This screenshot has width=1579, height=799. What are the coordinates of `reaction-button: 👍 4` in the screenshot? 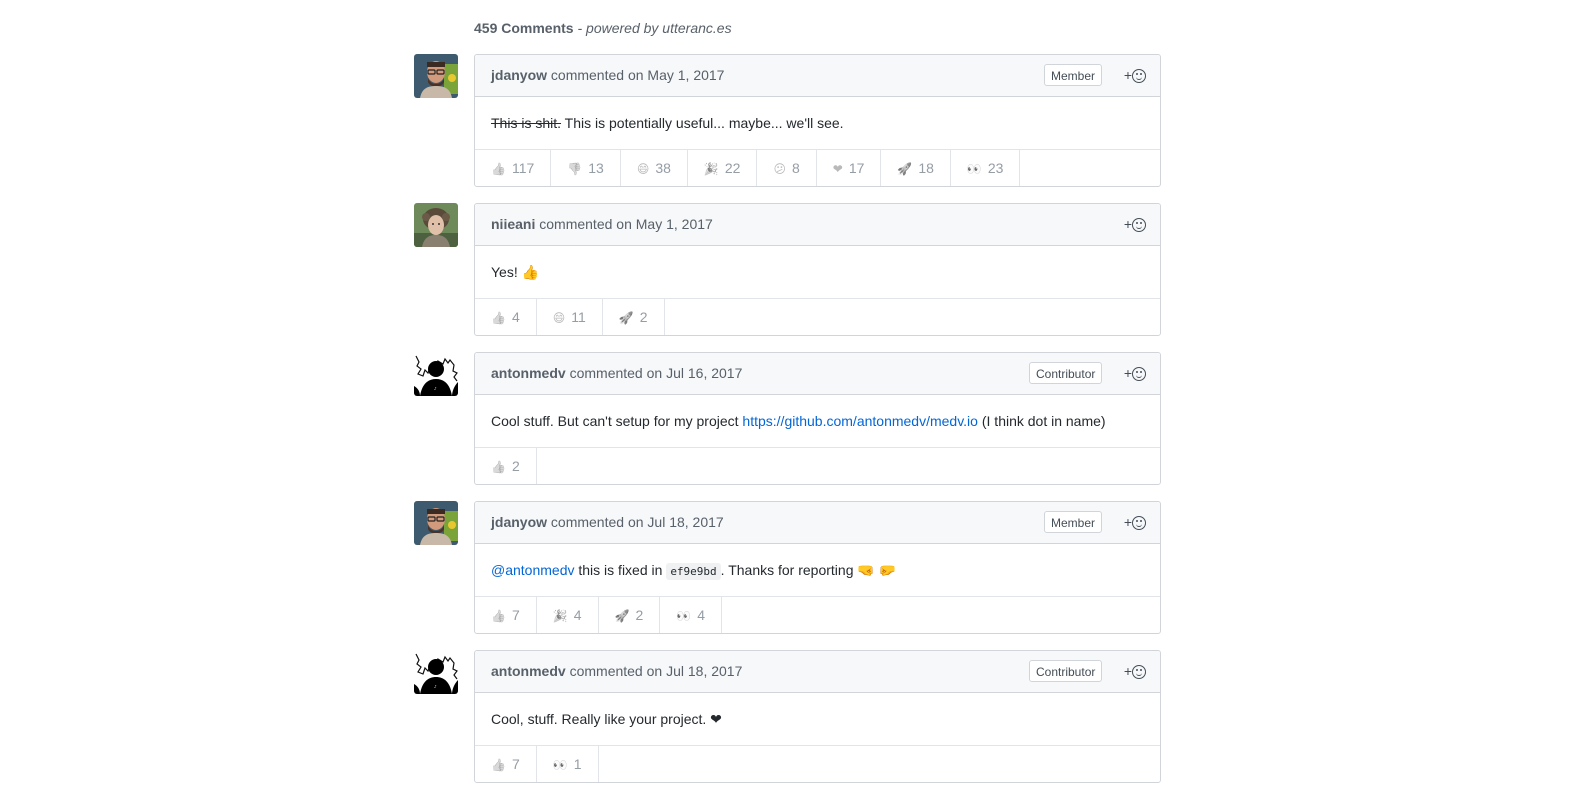 It's located at (506, 317).